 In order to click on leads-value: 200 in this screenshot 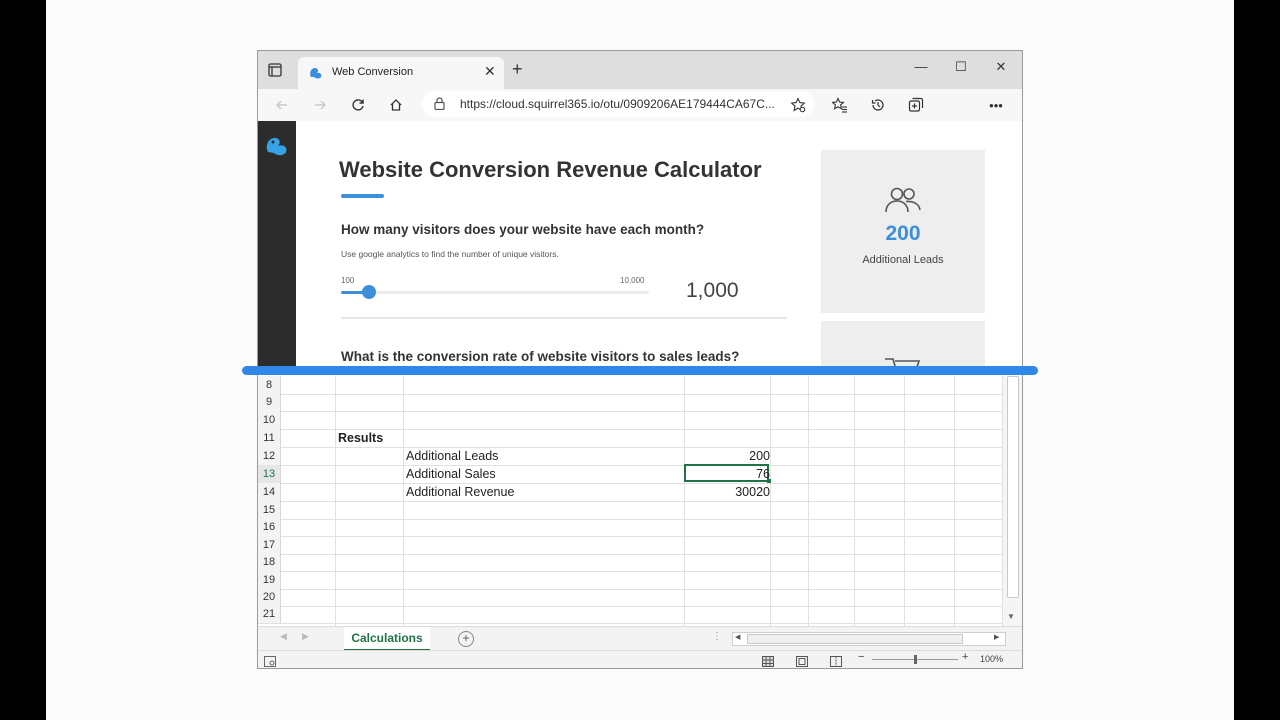, I will do `click(903, 233)`.